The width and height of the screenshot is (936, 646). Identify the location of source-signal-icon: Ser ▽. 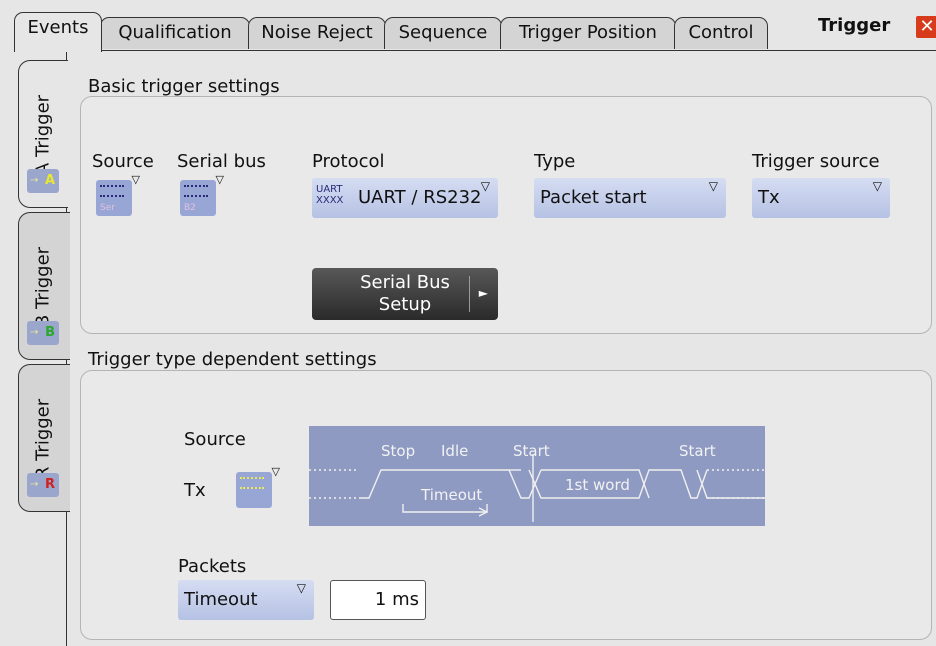
(118, 194).